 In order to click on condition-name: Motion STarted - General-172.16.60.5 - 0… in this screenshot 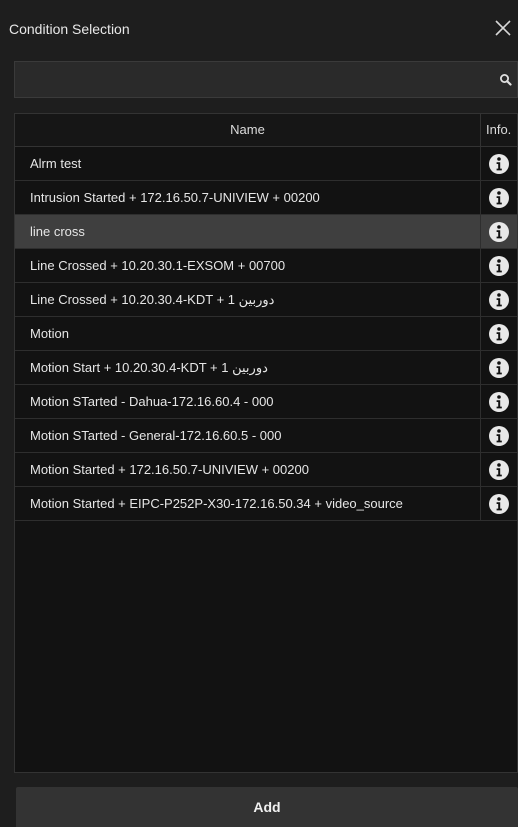, I will do `click(248, 435)`.